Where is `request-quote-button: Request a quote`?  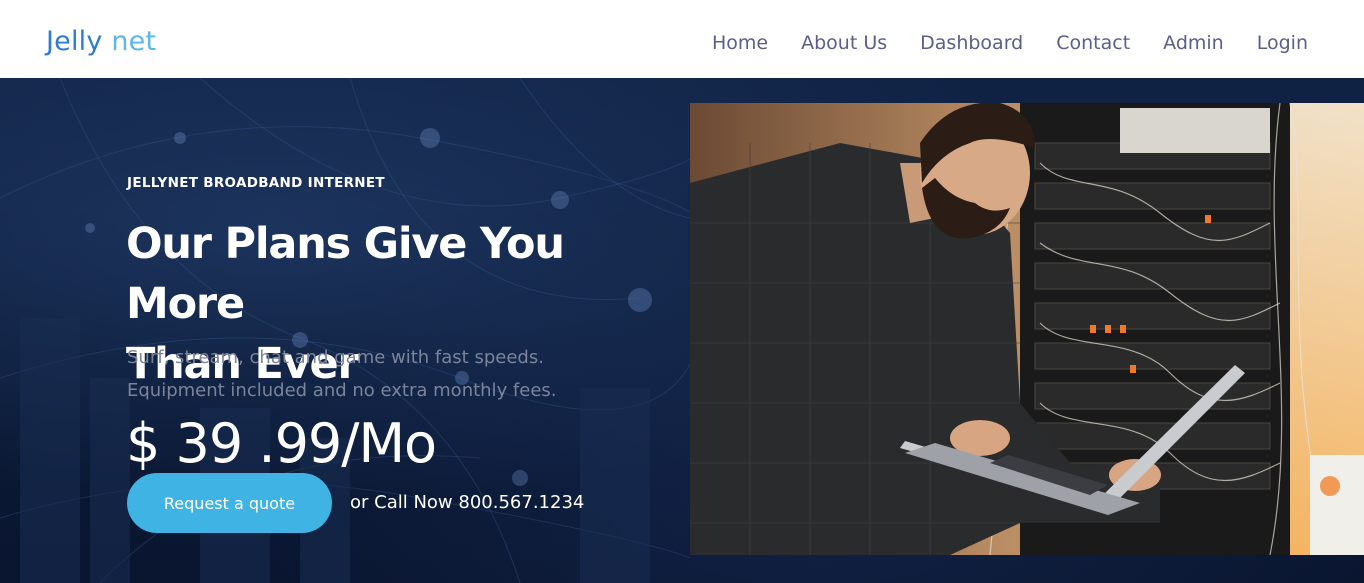 request-quote-button: Request a quote is located at coordinates (229, 503).